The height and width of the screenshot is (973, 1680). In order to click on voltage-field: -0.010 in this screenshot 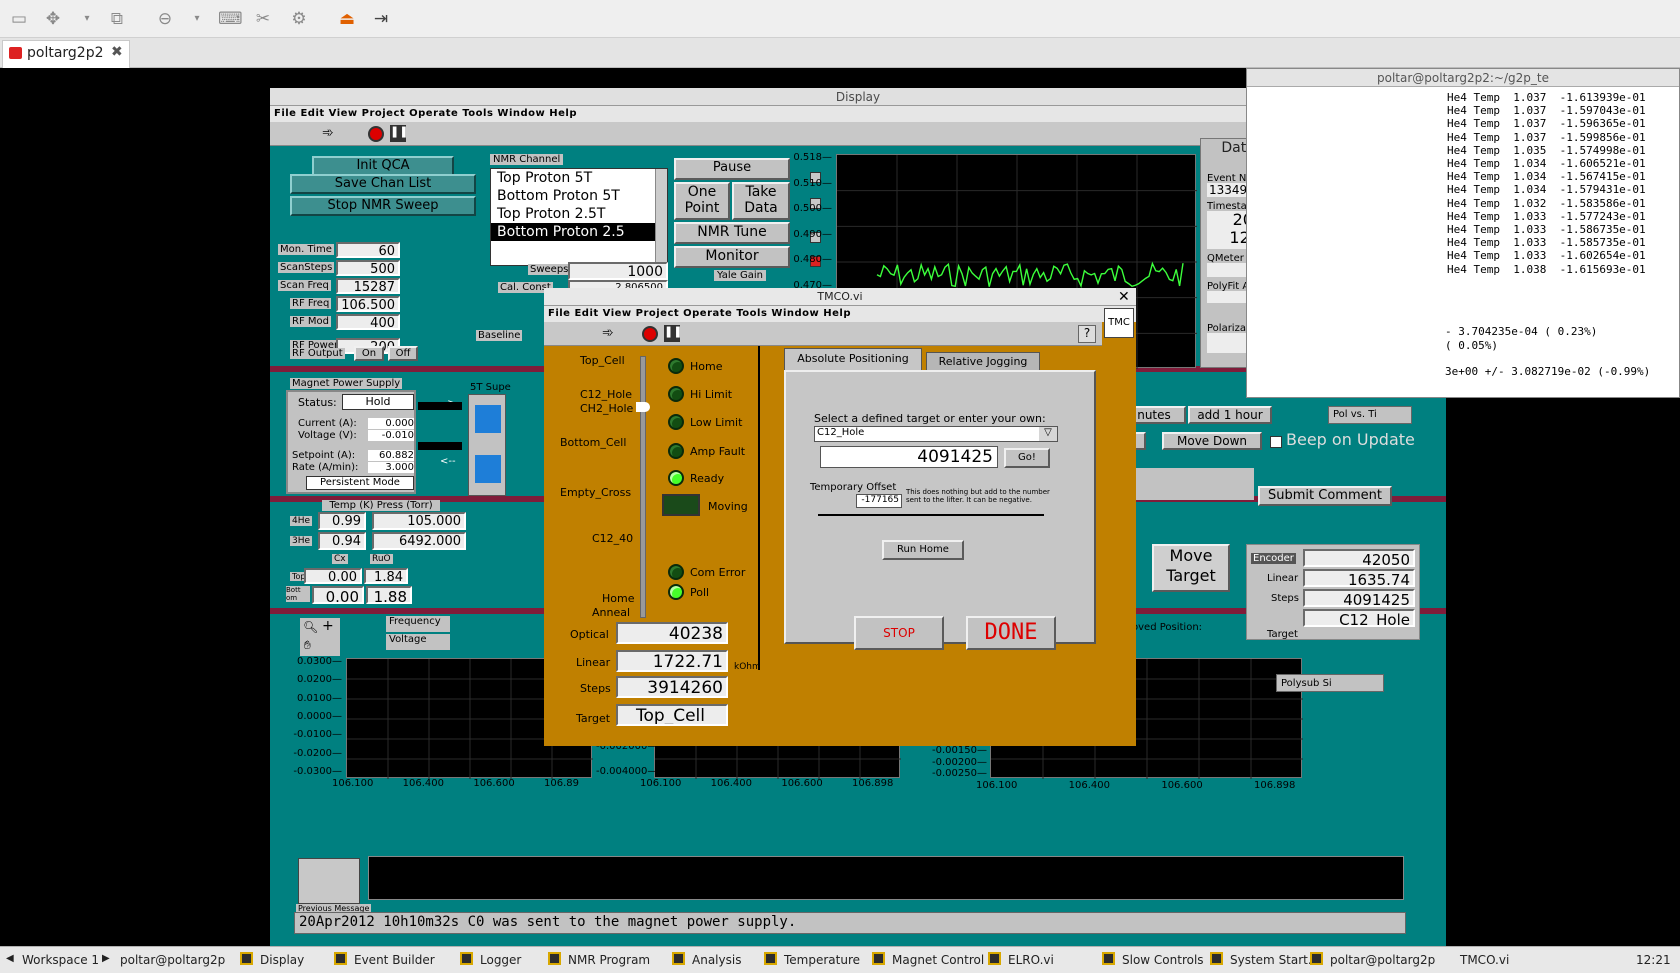, I will do `click(391, 435)`.